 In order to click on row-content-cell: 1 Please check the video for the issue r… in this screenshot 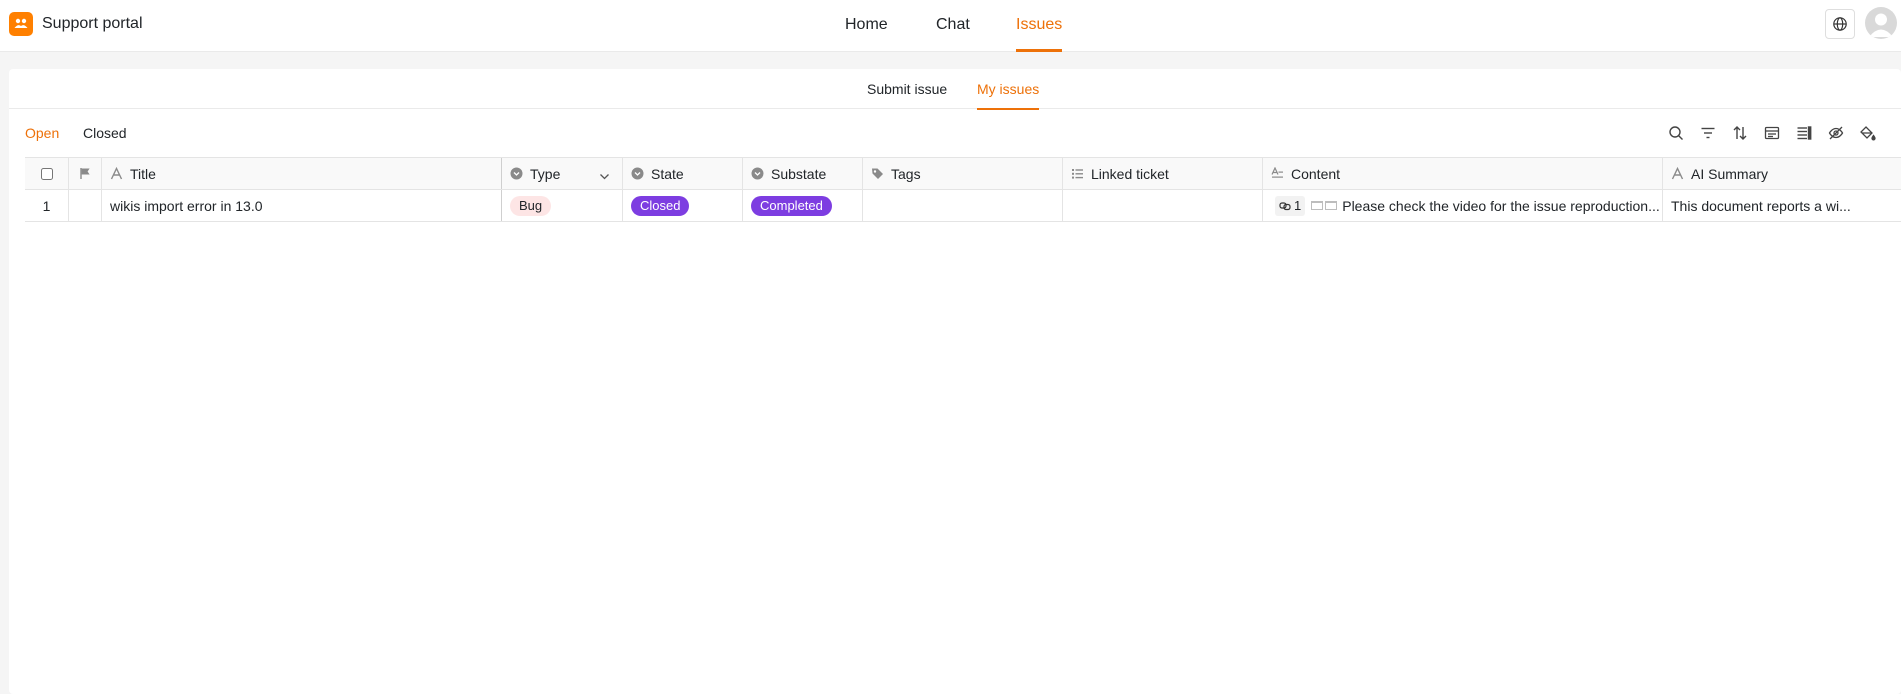, I will do `click(1463, 205)`.